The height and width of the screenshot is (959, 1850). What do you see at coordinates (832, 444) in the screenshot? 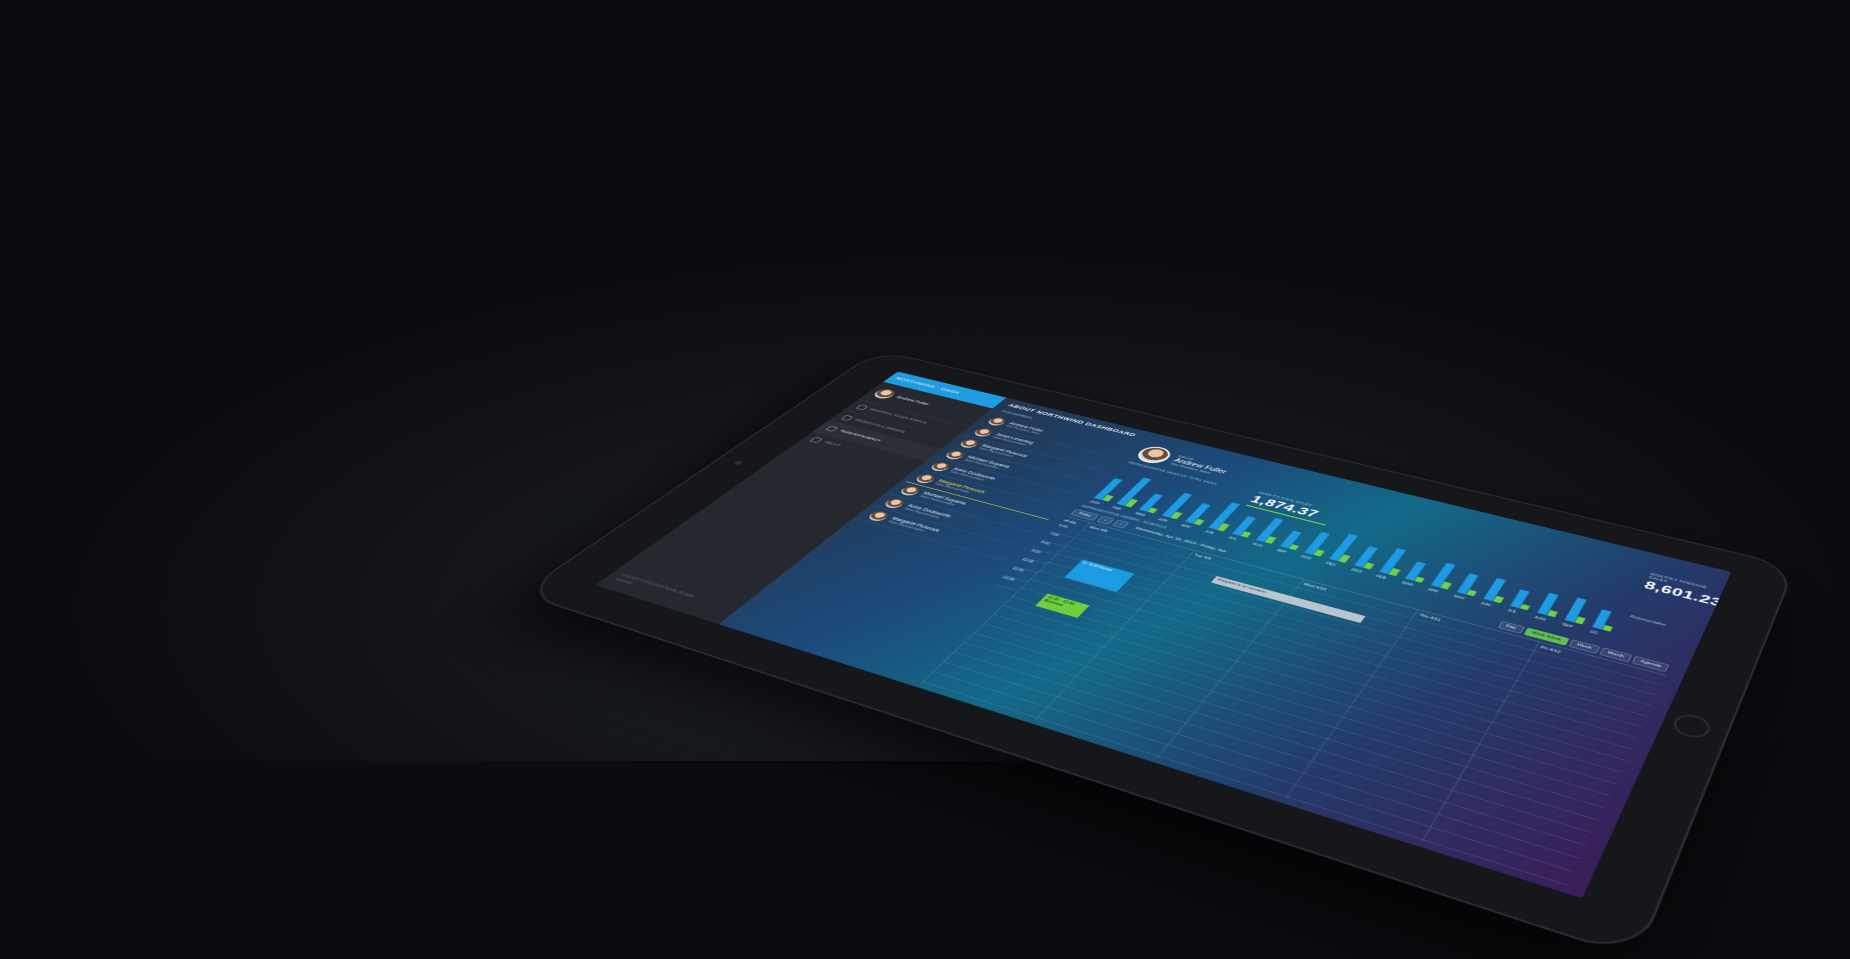
I see `nav-label: ABOUT` at bounding box center [832, 444].